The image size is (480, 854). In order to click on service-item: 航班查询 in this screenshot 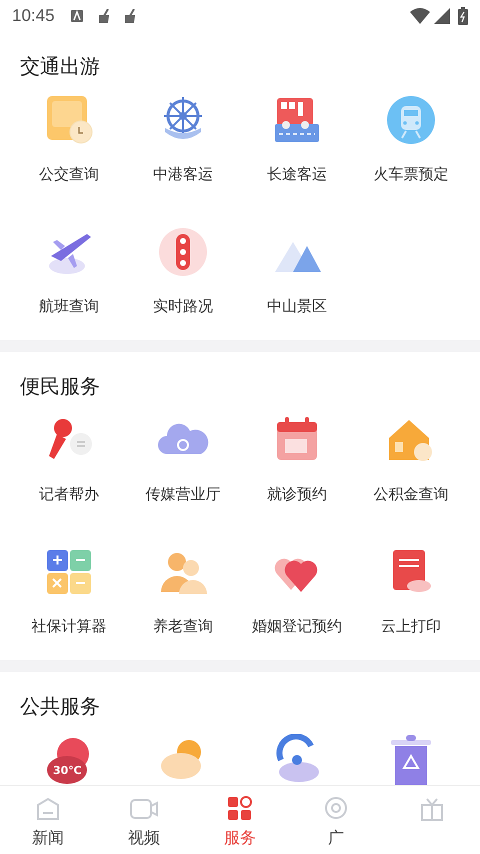, I will do `click(69, 271)`.